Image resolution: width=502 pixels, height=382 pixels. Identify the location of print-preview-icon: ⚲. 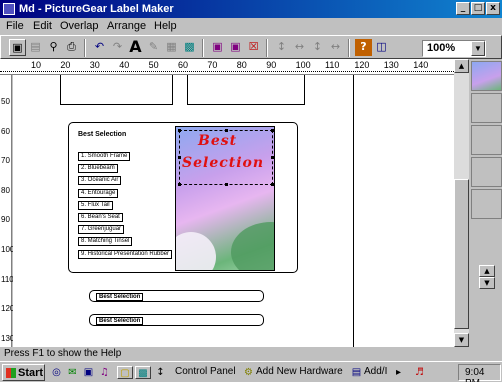
(53, 47).